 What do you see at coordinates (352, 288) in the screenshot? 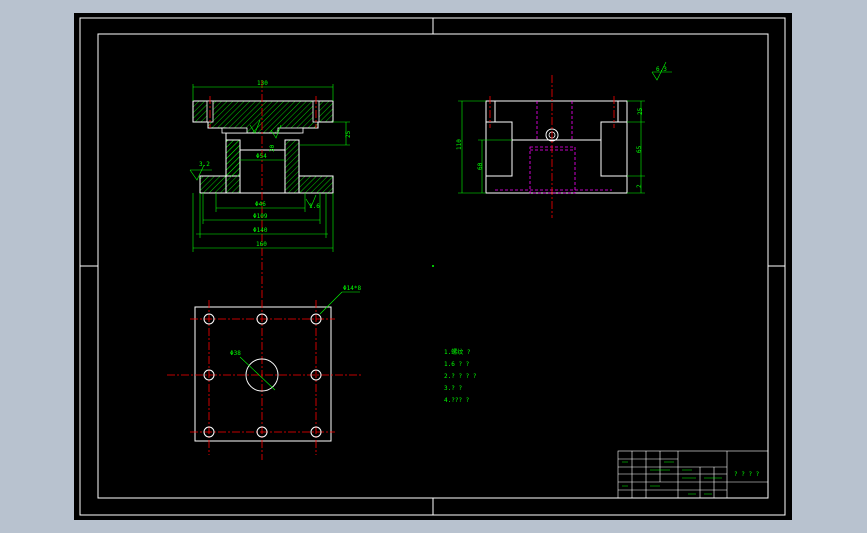
I see `dim-holes-label: Φ14*8` at bounding box center [352, 288].